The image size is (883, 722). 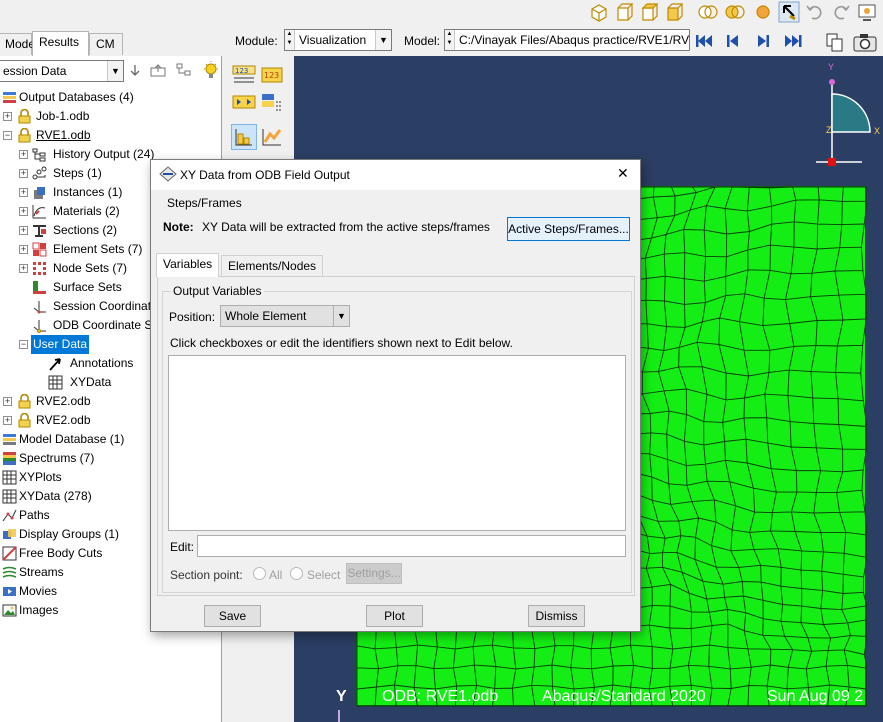 What do you see at coordinates (649, 12) in the screenshot?
I see `view-cube-top-icon` at bounding box center [649, 12].